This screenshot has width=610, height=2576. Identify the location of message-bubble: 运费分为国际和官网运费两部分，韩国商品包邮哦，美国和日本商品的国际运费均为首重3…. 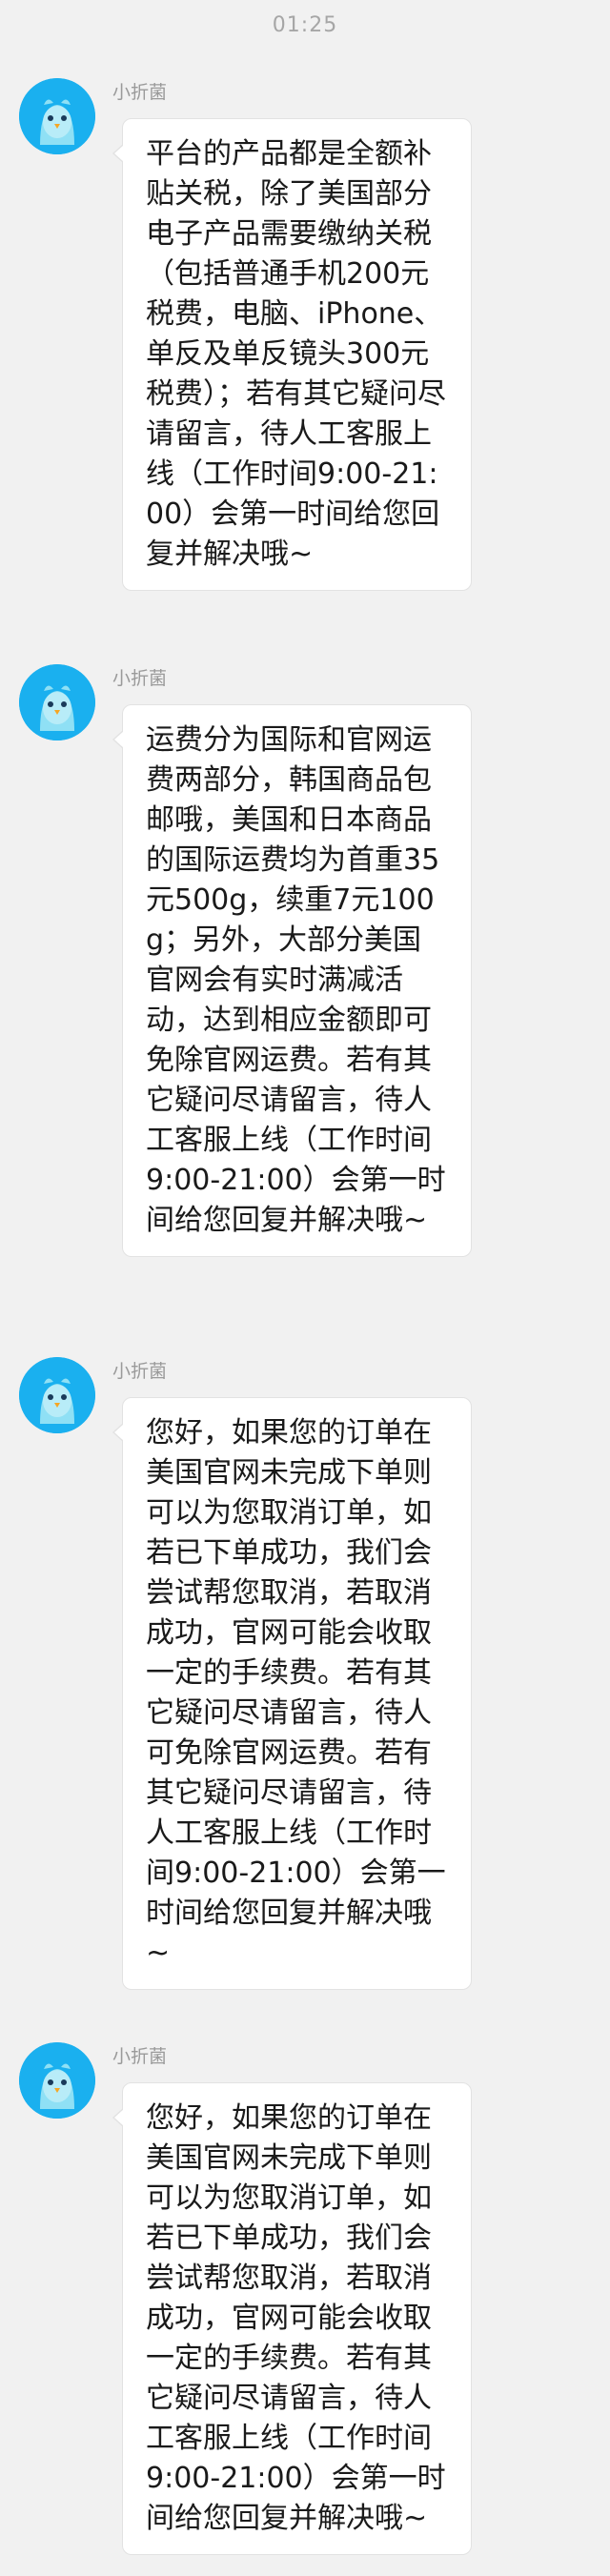
(292, 980).